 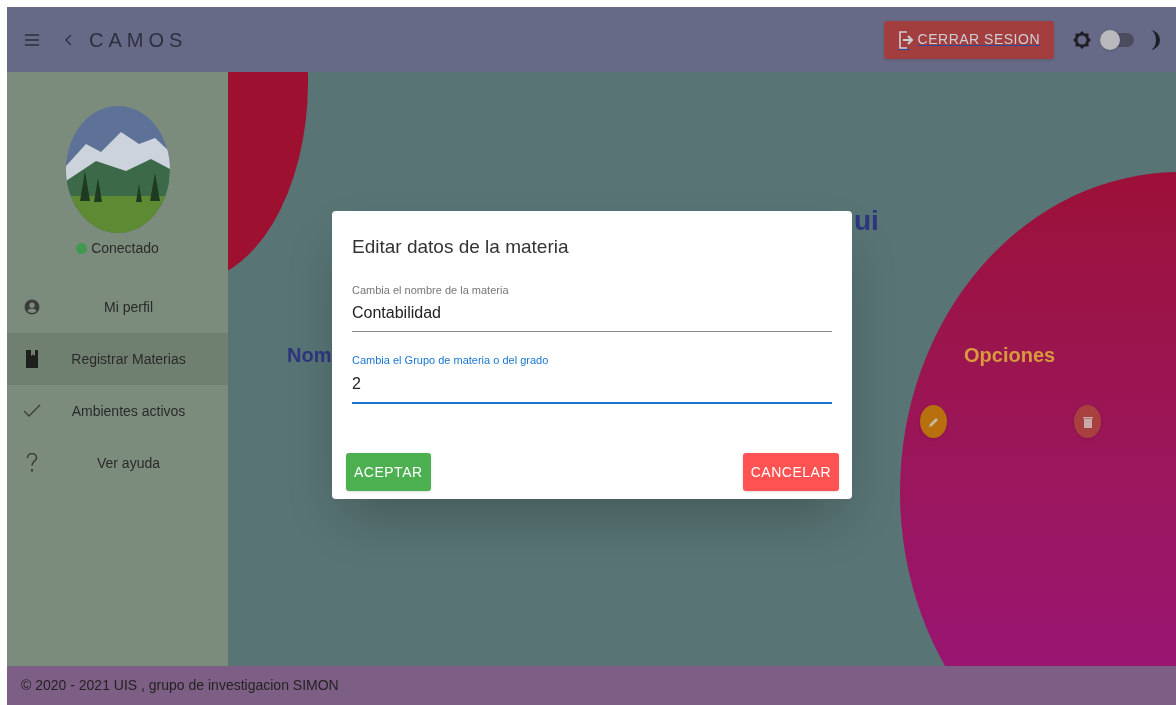 What do you see at coordinates (1010, 355) in the screenshot?
I see `column-header: Opciones` at bounding box center [1010, 355].